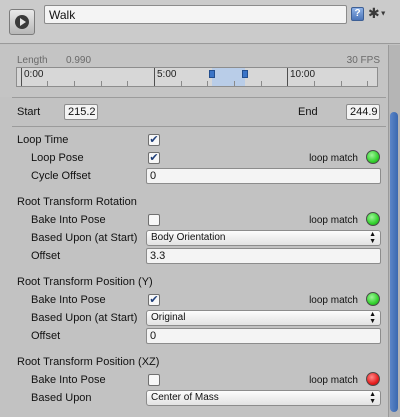 Image resolution: width=400 pixels, height=417 pixels. I want to click on gear-icon: ✱▼, so click(379, 13).